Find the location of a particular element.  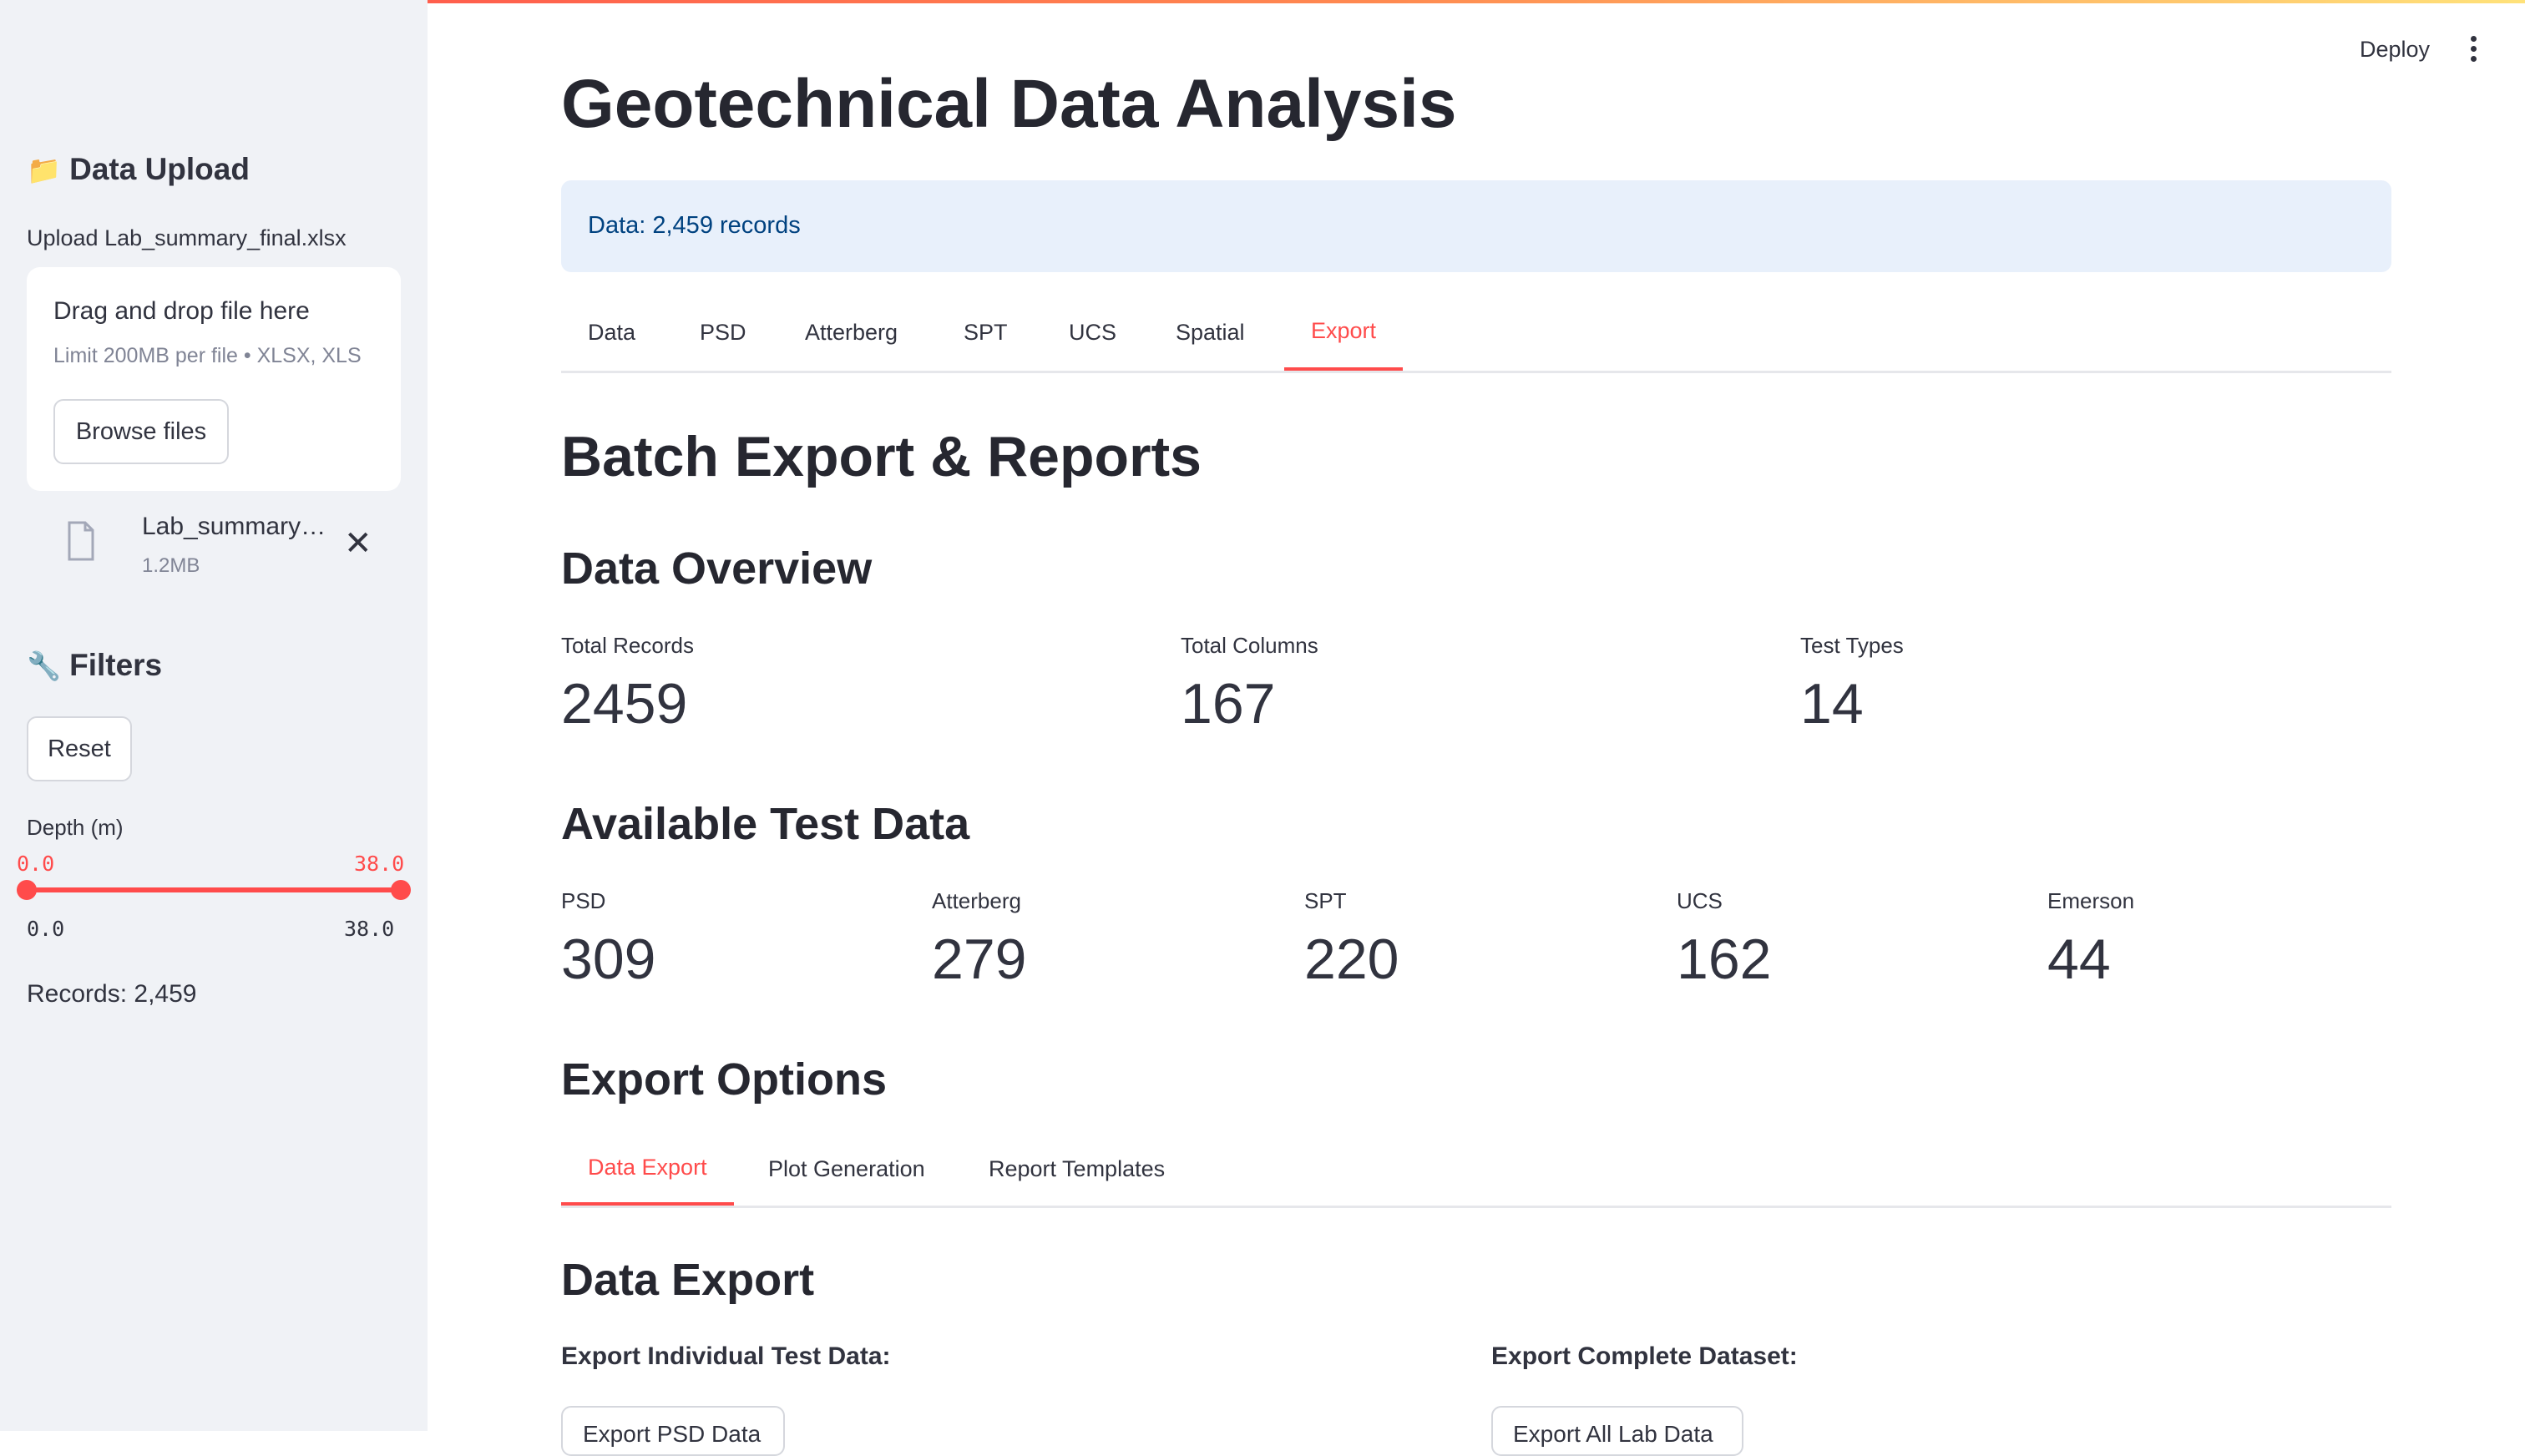

data-overview-heading: Data Overview is located at coordinates (717, 568).